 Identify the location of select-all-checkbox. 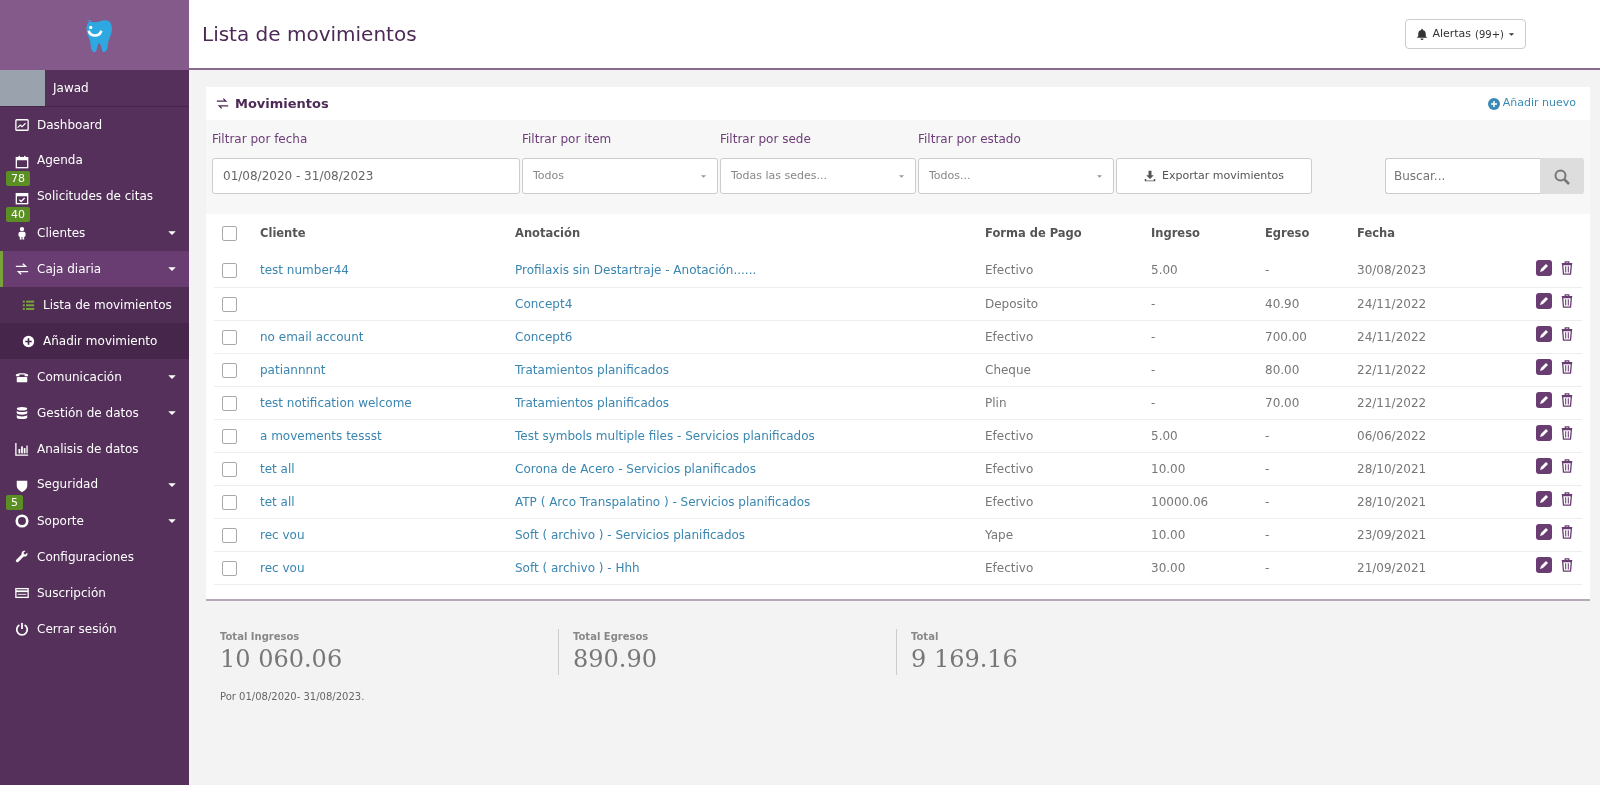
(229, 234).